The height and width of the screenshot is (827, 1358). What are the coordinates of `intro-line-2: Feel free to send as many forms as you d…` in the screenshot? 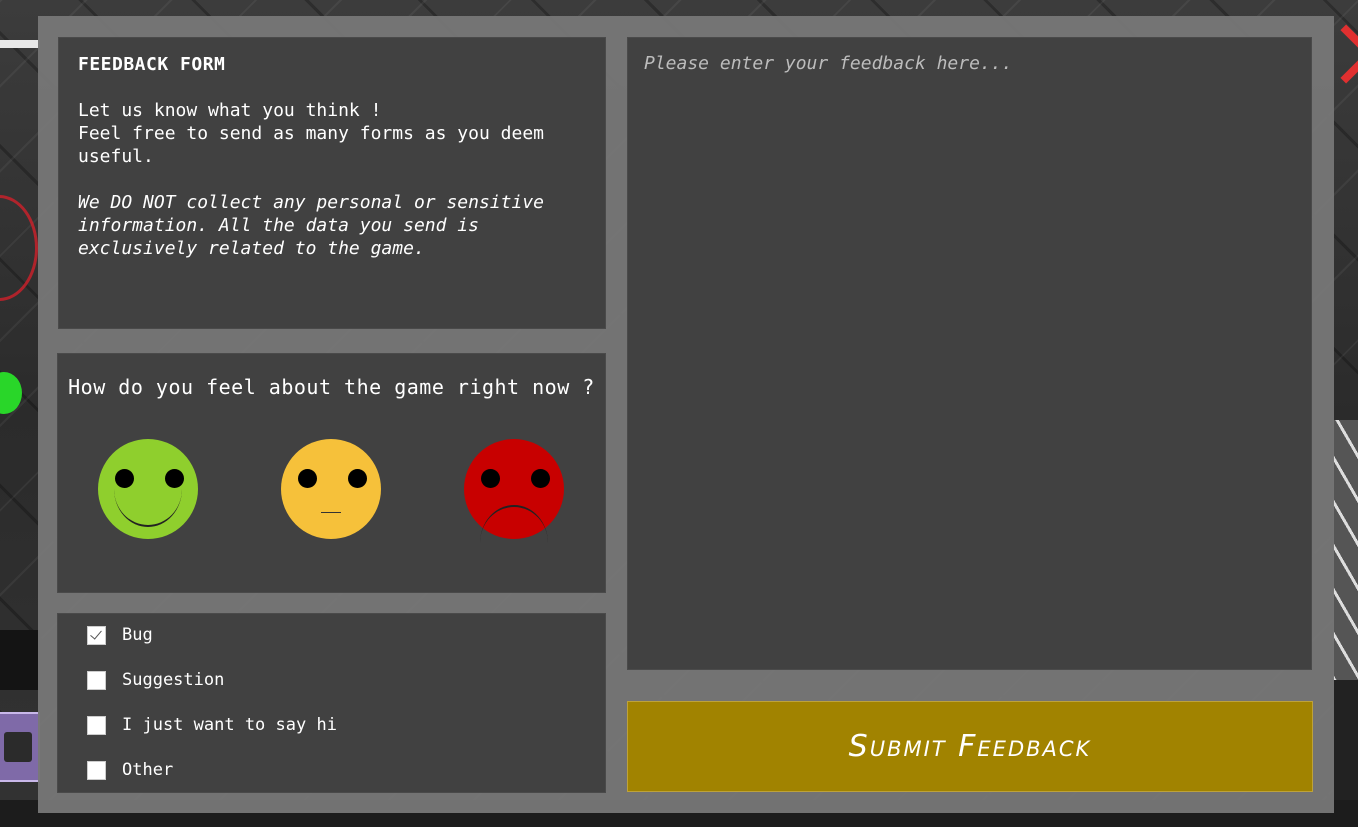 It's located at (316, 145).